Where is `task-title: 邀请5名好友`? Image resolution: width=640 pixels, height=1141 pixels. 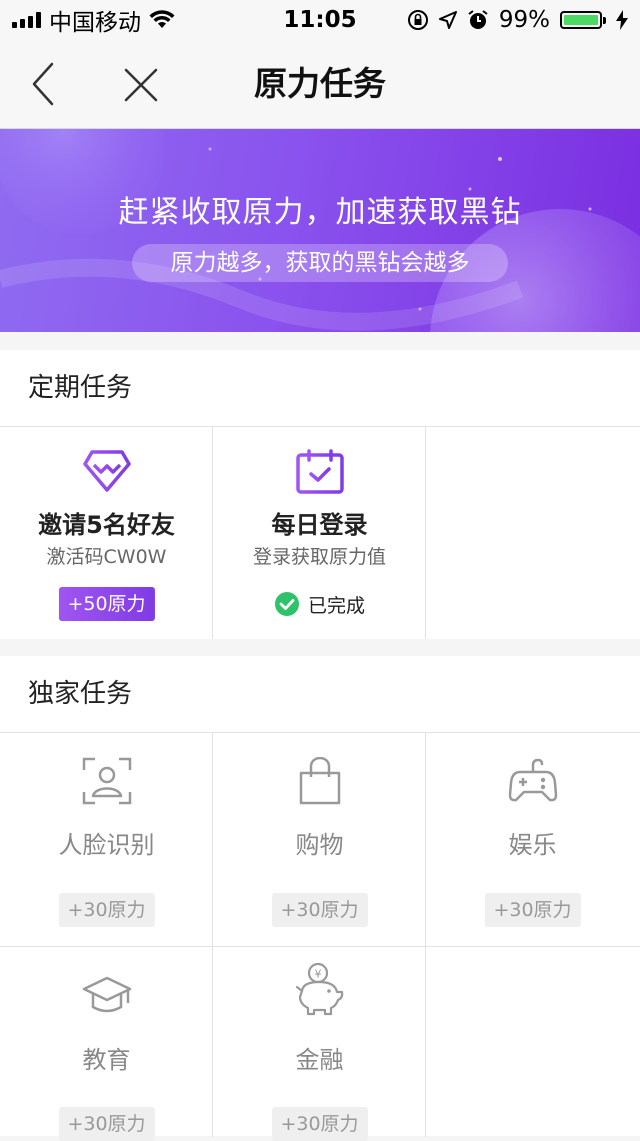
task-title: 邀请5名好友 is located at coordinates (106, 525).